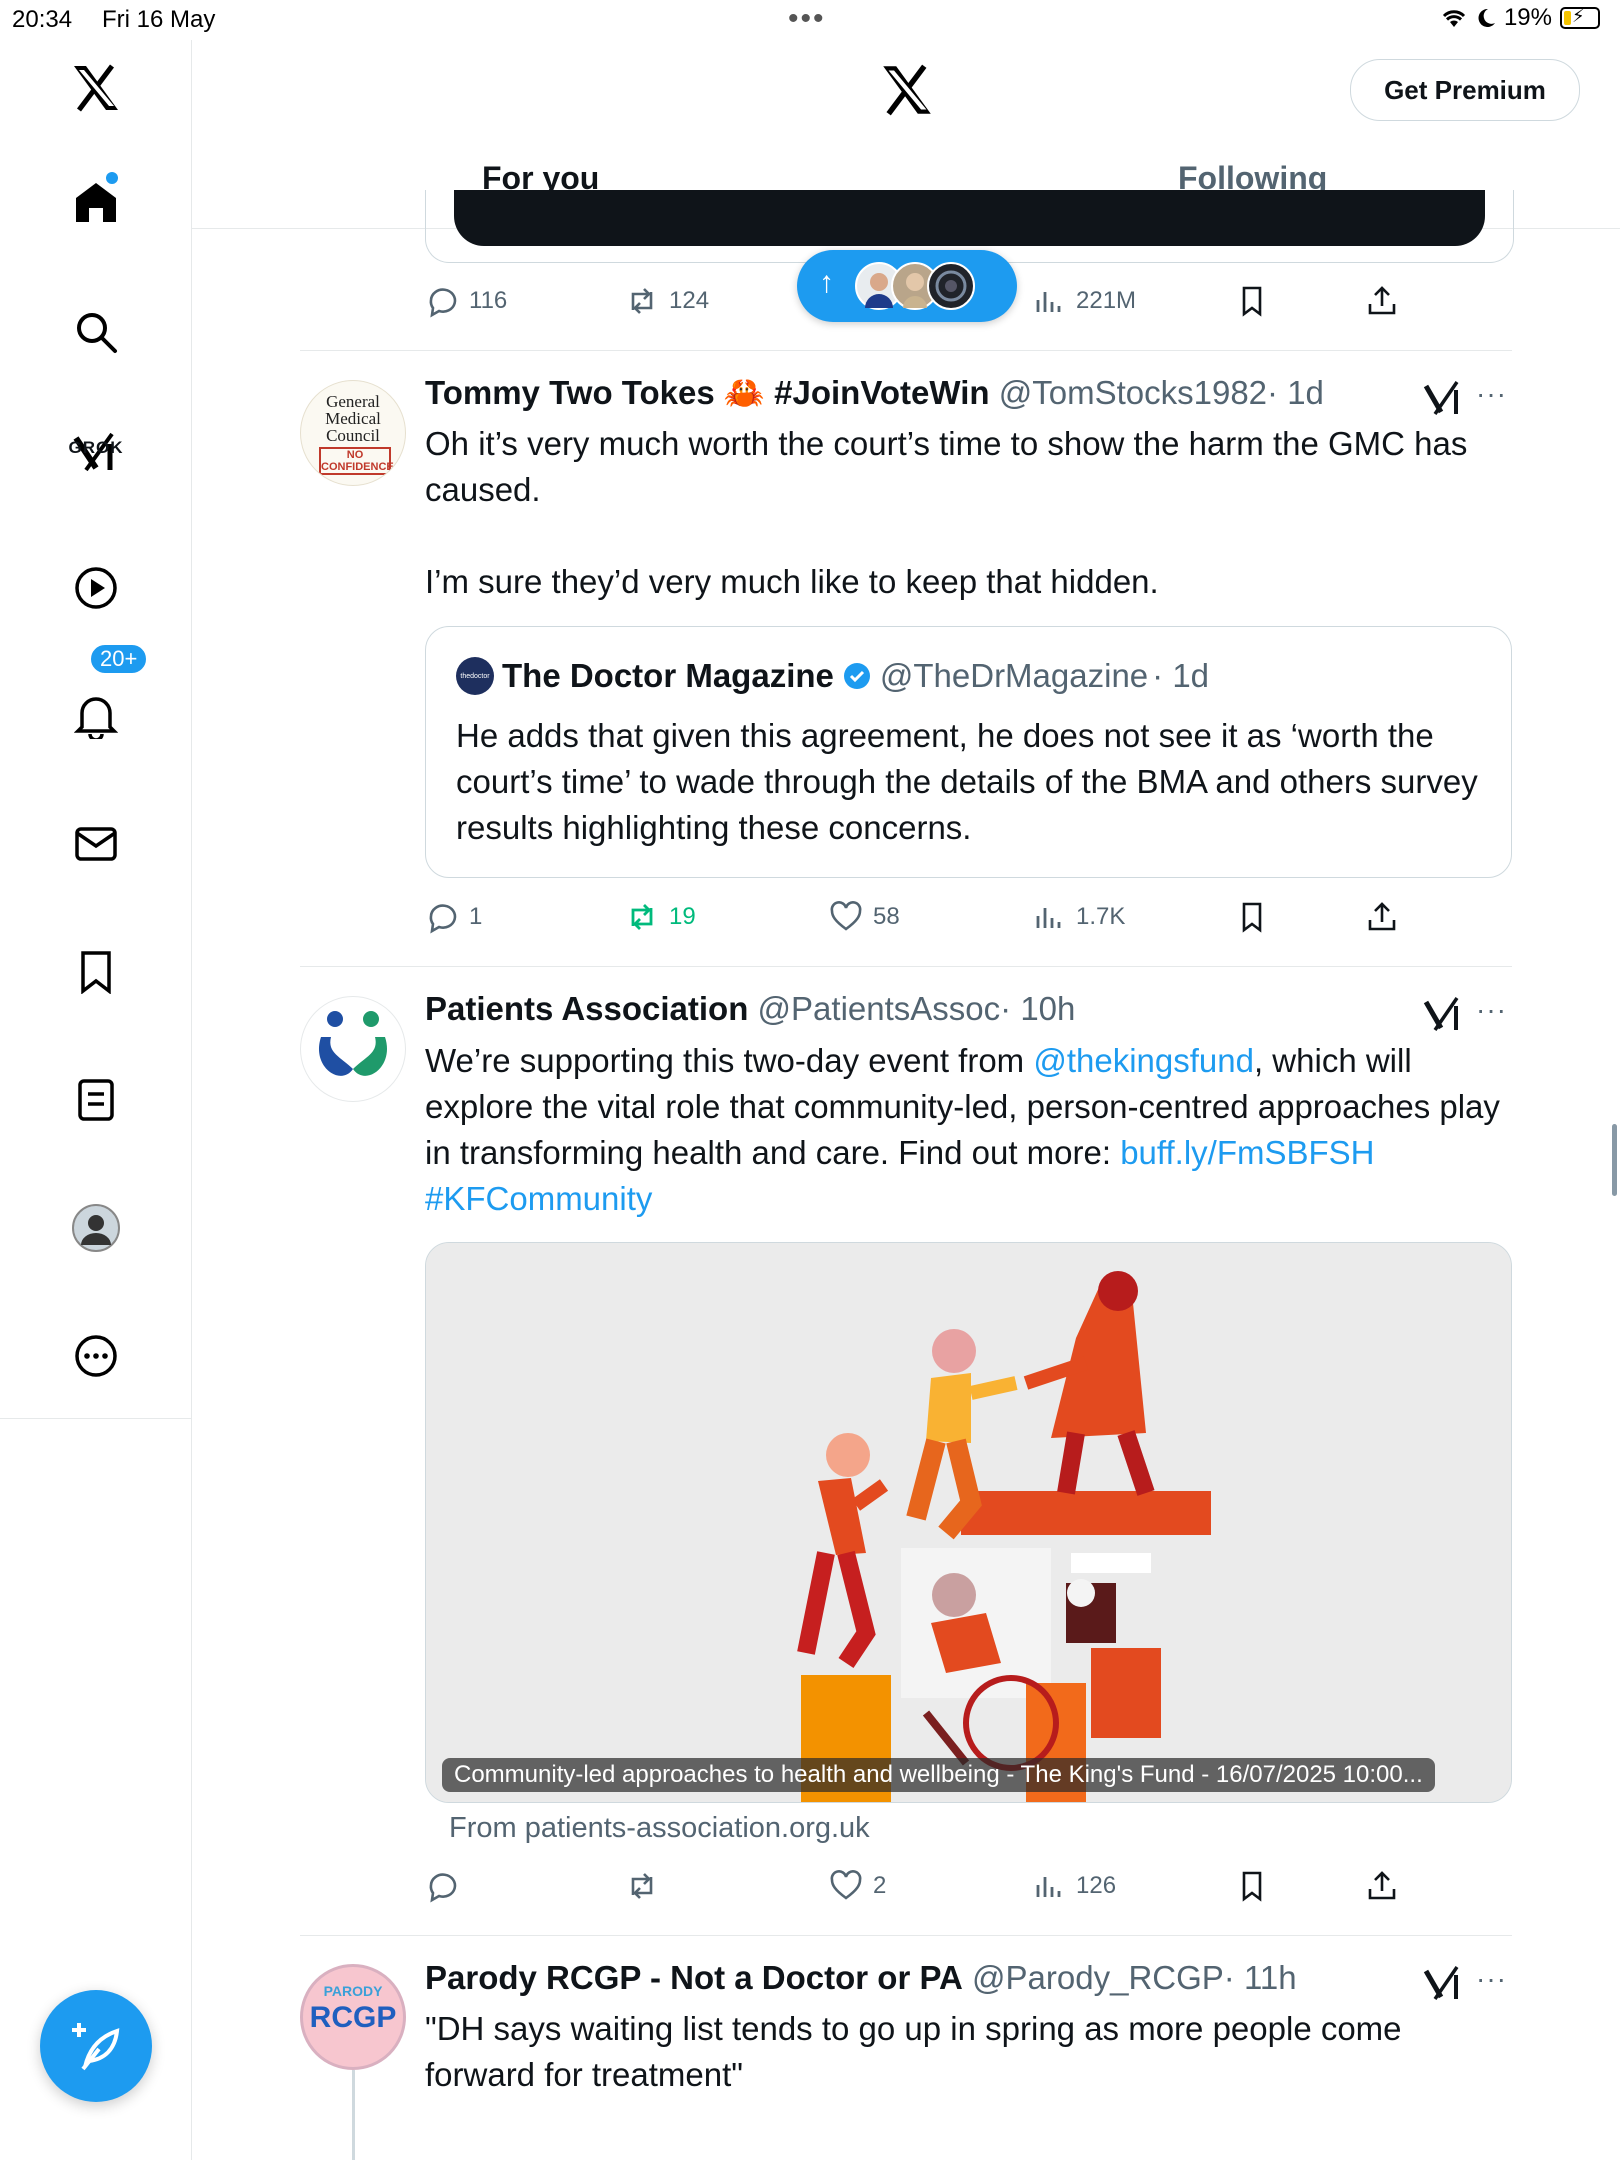 The image size is (1620, 2160). What do you see at coordinates (879, 1008) in the screenshot?
I see `author-handle: @PatientsAssoc` at bounding box center [879, 1008].